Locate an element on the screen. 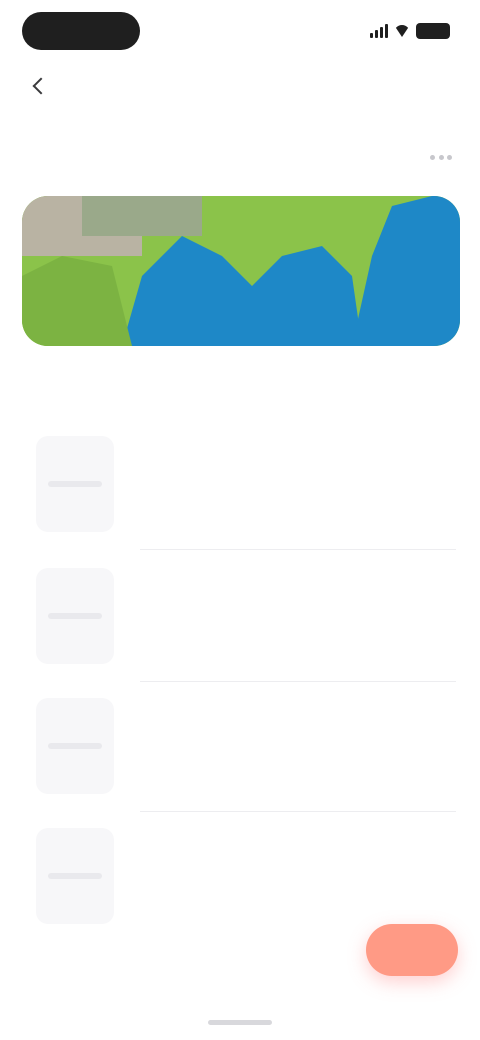 This screenshot has width=480, height=1040. floating-action-button is located at coordinates (412, 950).